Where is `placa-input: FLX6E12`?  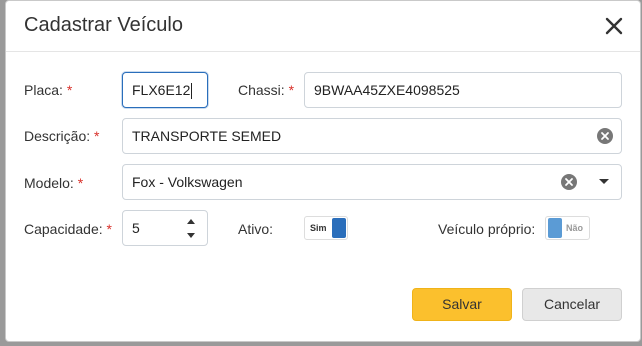
placa-input: FLX6E12 is located at coordinates (165, 90).